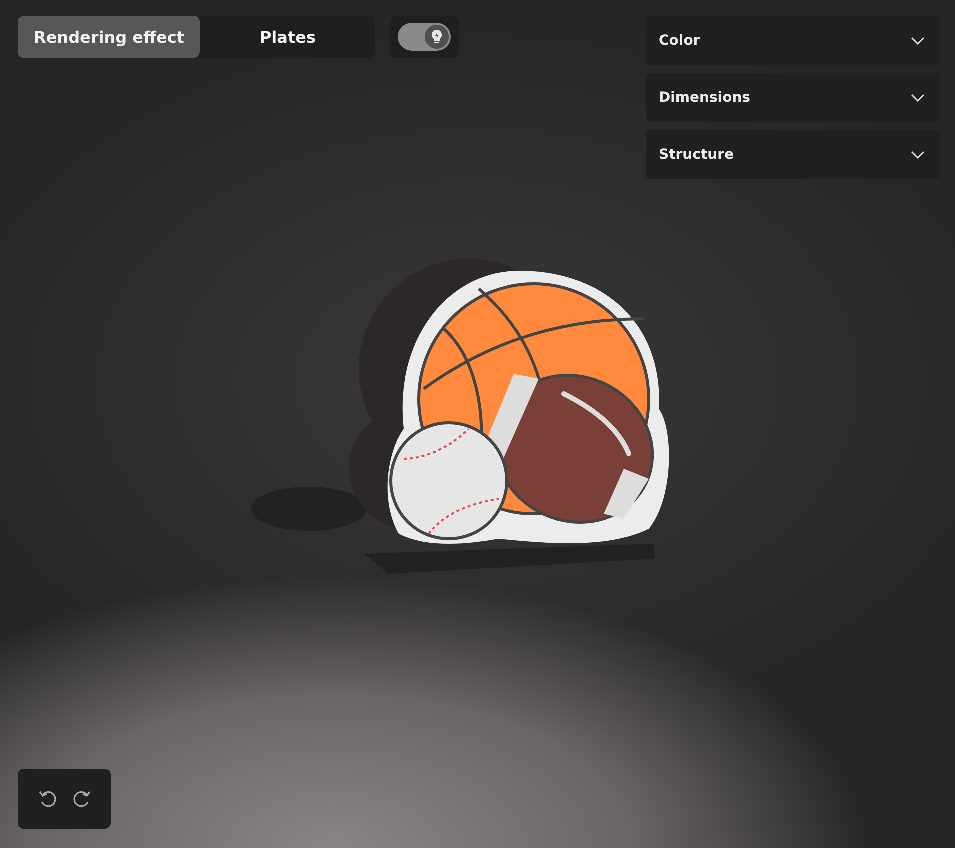  I want to click on accordion-header: Structure, so click(793, 154).